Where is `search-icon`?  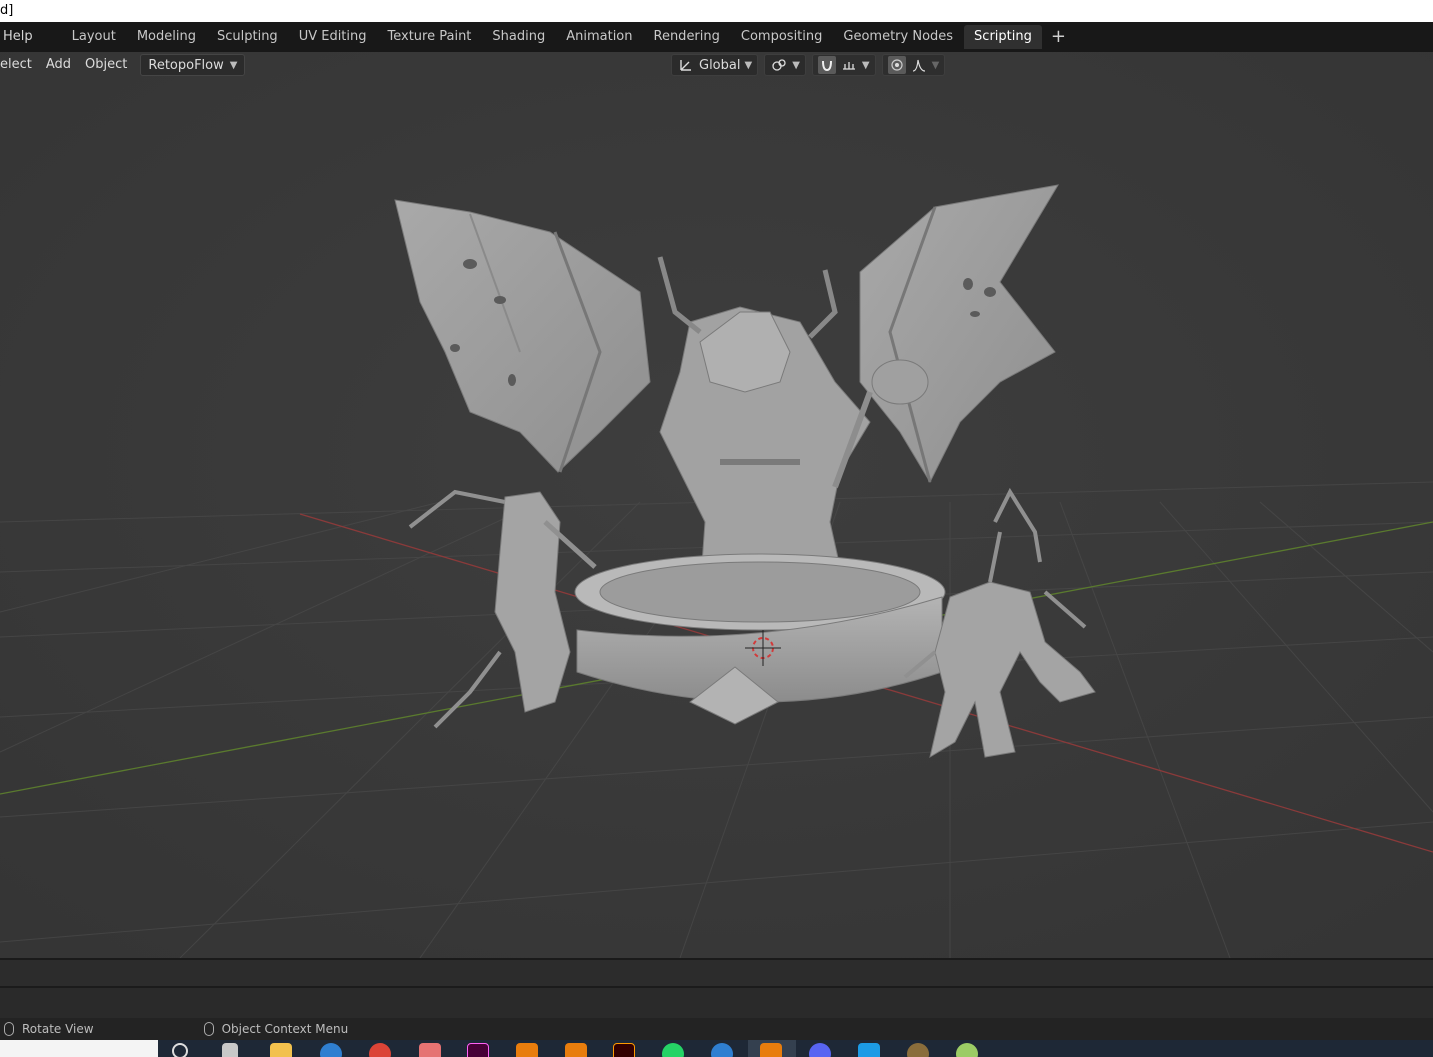 search-icon is located at coordinates (180, 1050).